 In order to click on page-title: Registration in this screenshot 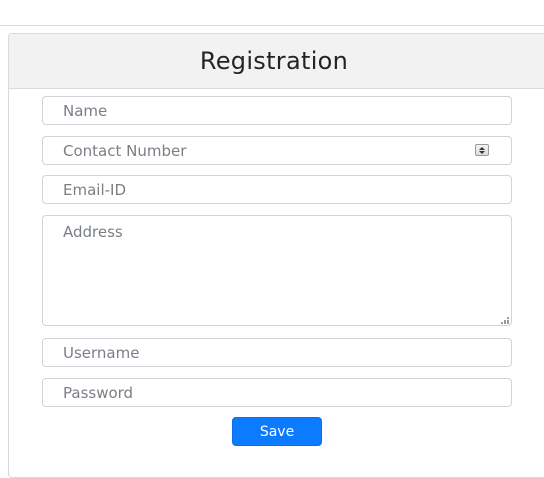, I will do `click(274, 61)`.